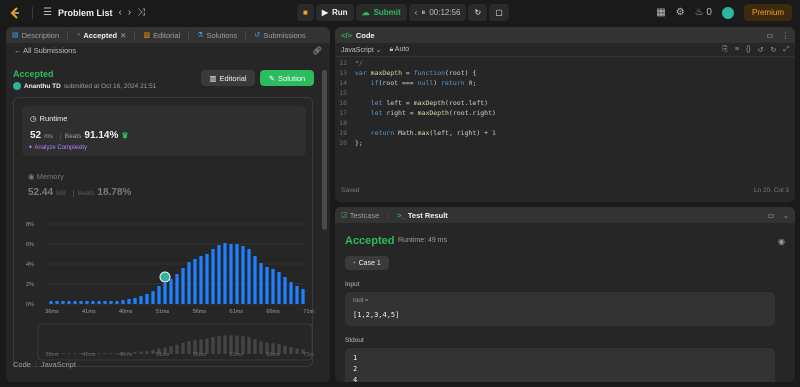 The image size is (800, 387). I want to click on leetcode-logo-icon, so click(15, 13).